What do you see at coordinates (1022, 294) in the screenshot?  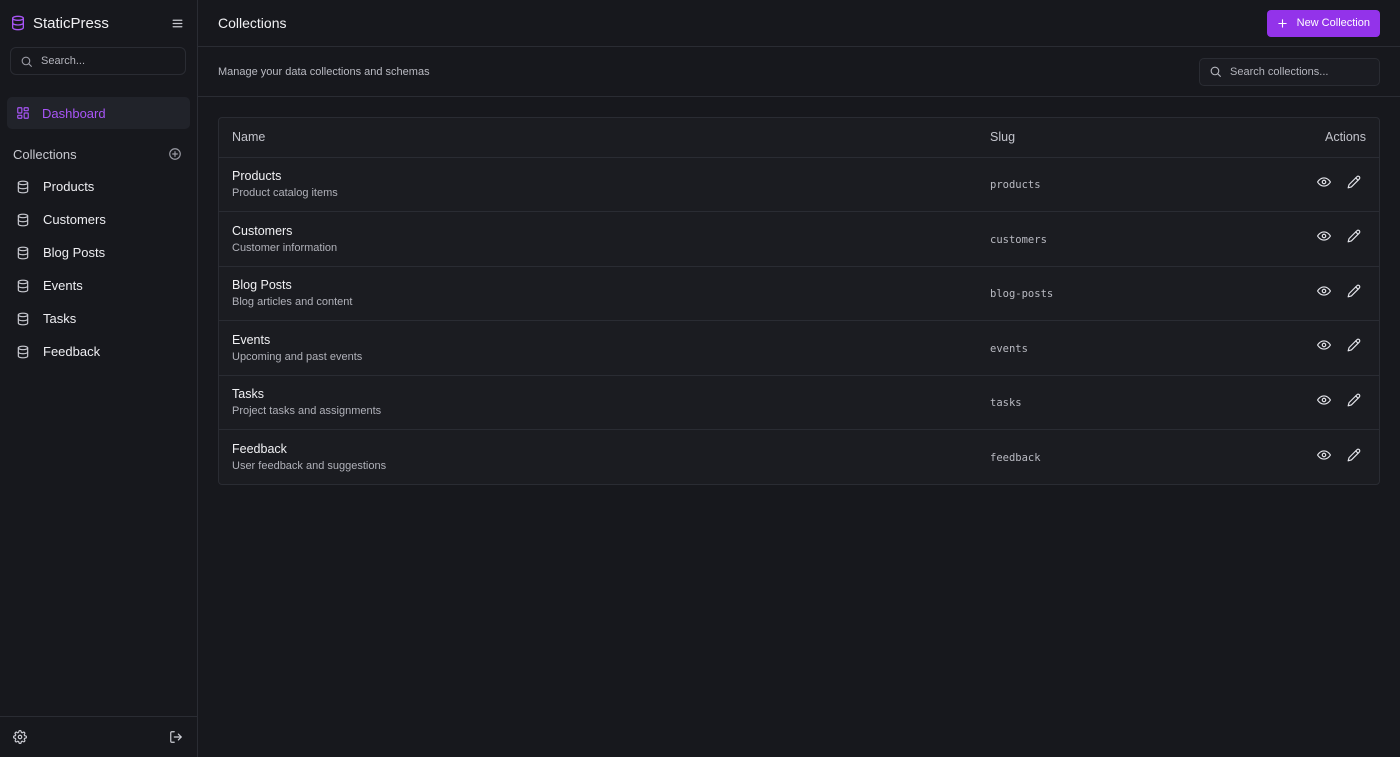 I see `row-slug: blog-posts` at bounding box center [1022, 294].